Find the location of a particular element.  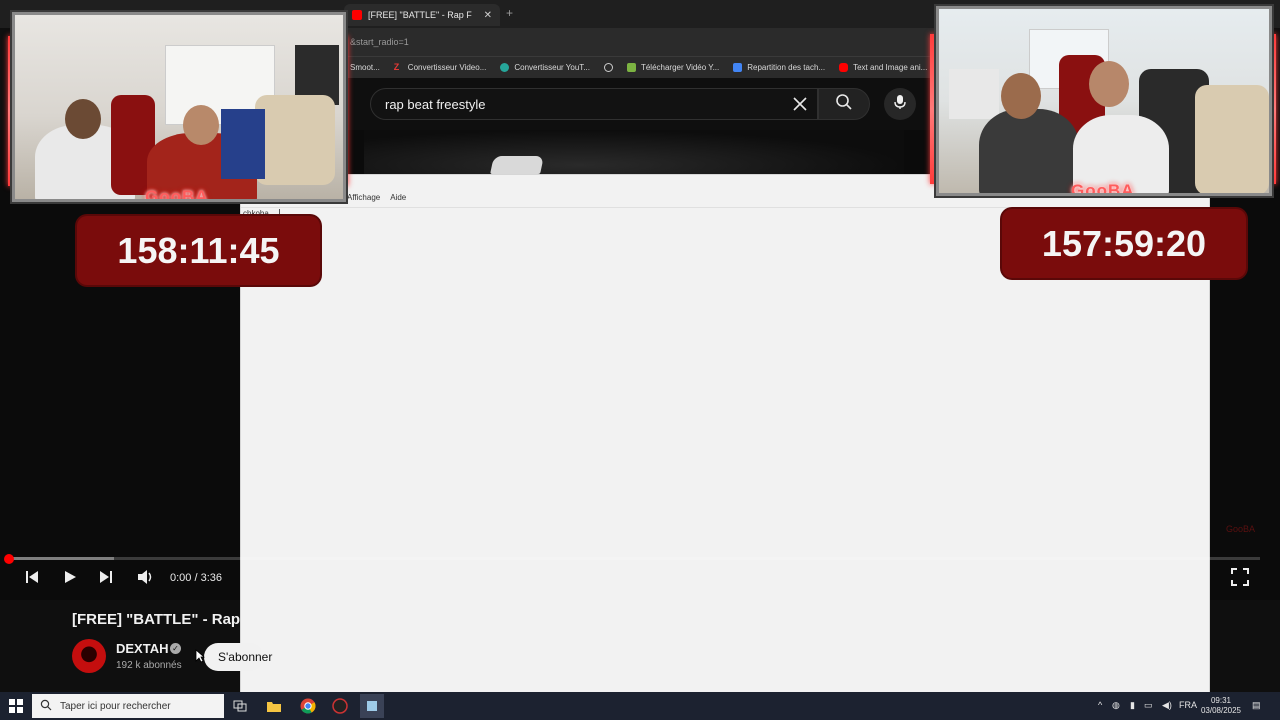

progress-scrubber is located at coordinates (9, 559).